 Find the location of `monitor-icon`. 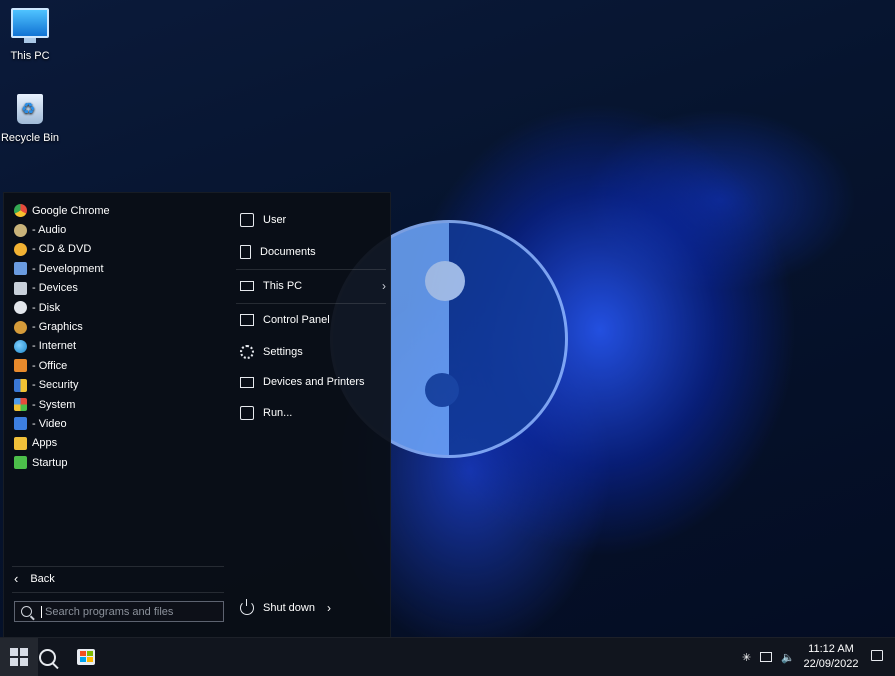

monitor-icon is located at coordinates (30, 25).